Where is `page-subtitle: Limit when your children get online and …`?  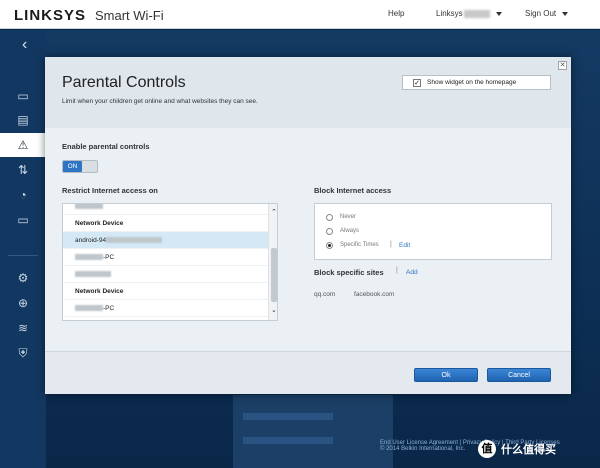 page-subtitle: Limit when your children get online and … is located at coordinates (160, 101).